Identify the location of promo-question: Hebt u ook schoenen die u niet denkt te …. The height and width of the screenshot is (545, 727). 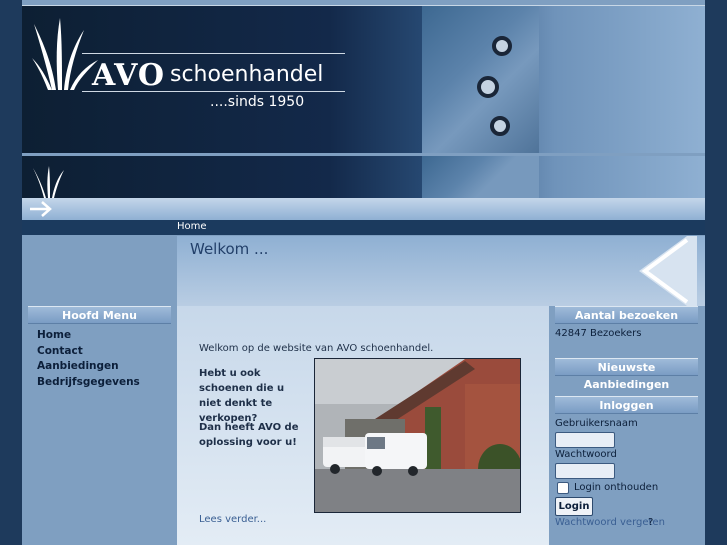
(242, 396).